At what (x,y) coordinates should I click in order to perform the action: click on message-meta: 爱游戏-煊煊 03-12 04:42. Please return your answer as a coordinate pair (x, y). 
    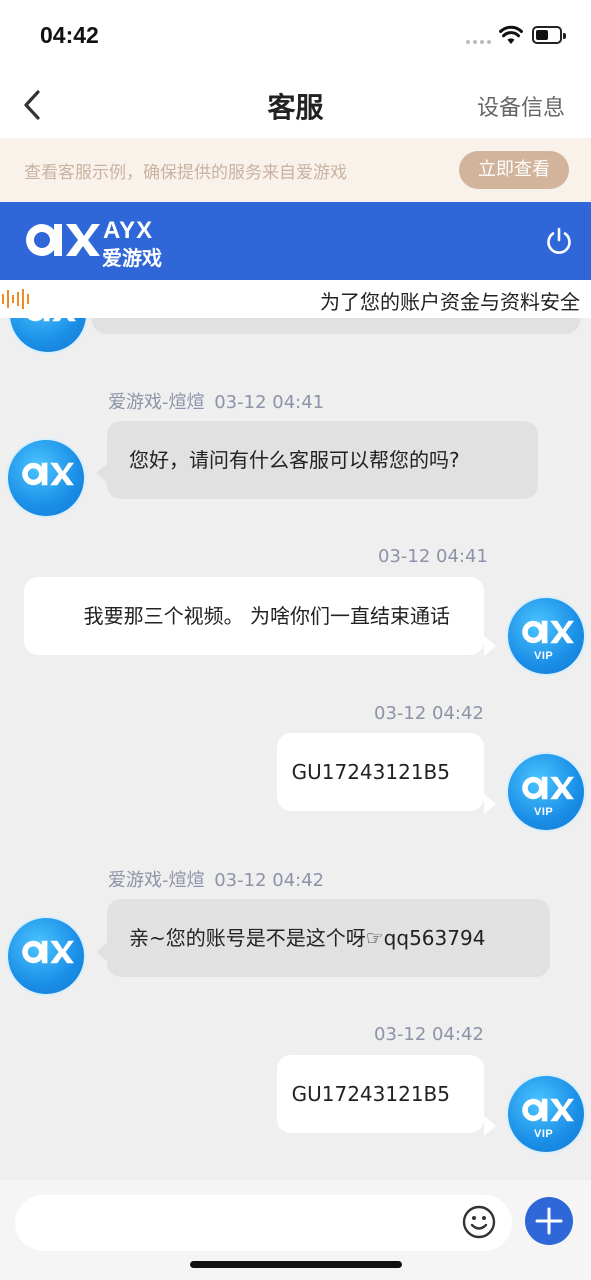
    Looking at the image, I should click on (216, 879).